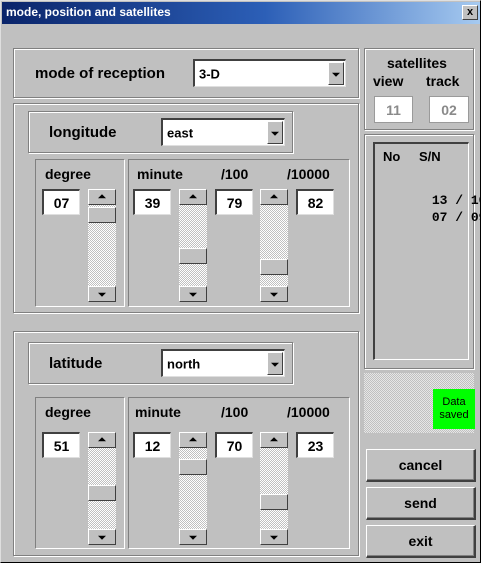 The width and height of the screenshot is (481, 563). Describe the element at coordinates (193, 245) in the screenshot. I see `longitude-minute-scrollbar` at that location.